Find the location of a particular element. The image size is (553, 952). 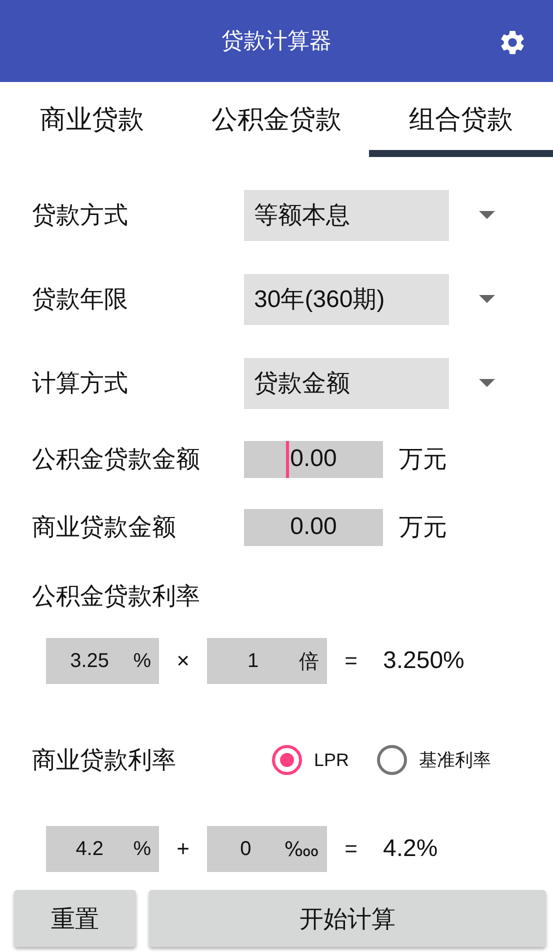

radio-label: 基准利率 is located at coordinates (455, 760).